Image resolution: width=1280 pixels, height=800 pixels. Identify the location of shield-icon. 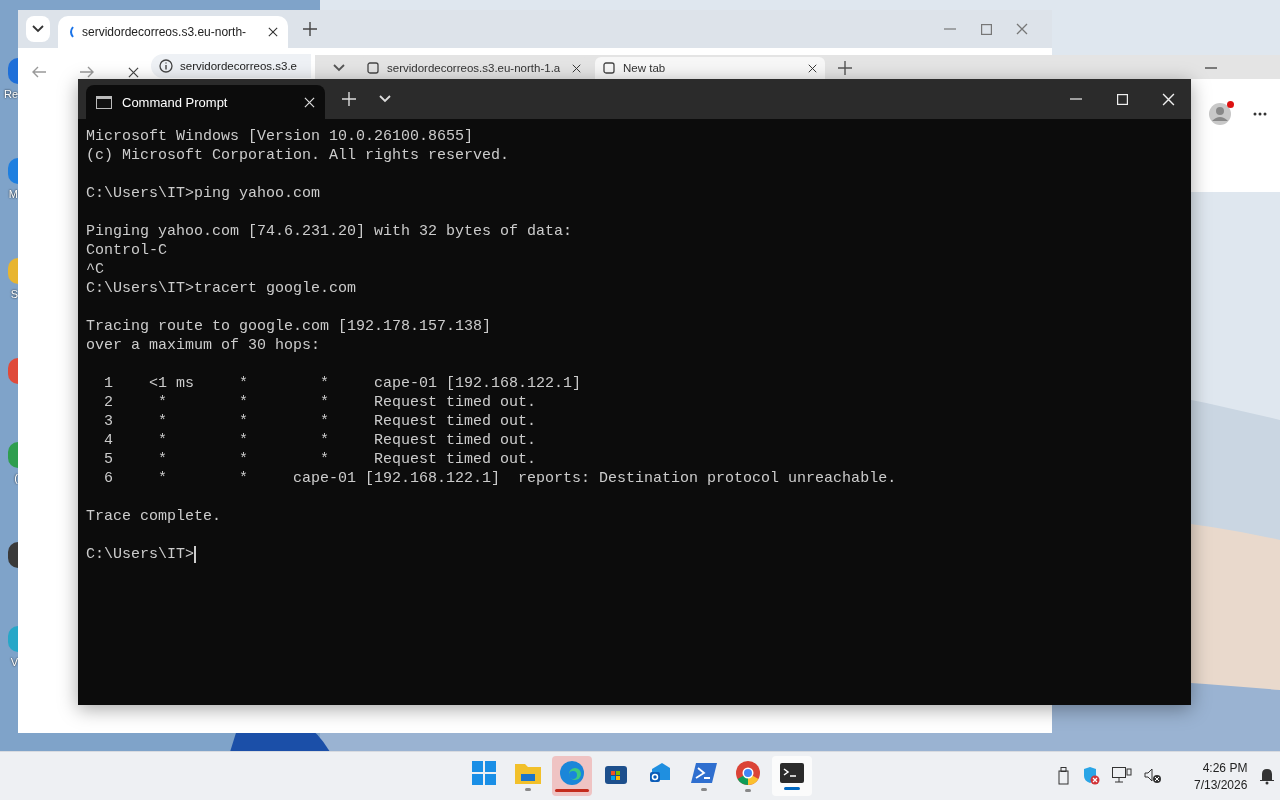
(1091, 776).